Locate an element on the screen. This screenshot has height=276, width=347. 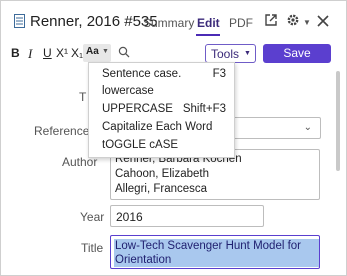
year-value: 2016 is located at coordinates (129, 217).